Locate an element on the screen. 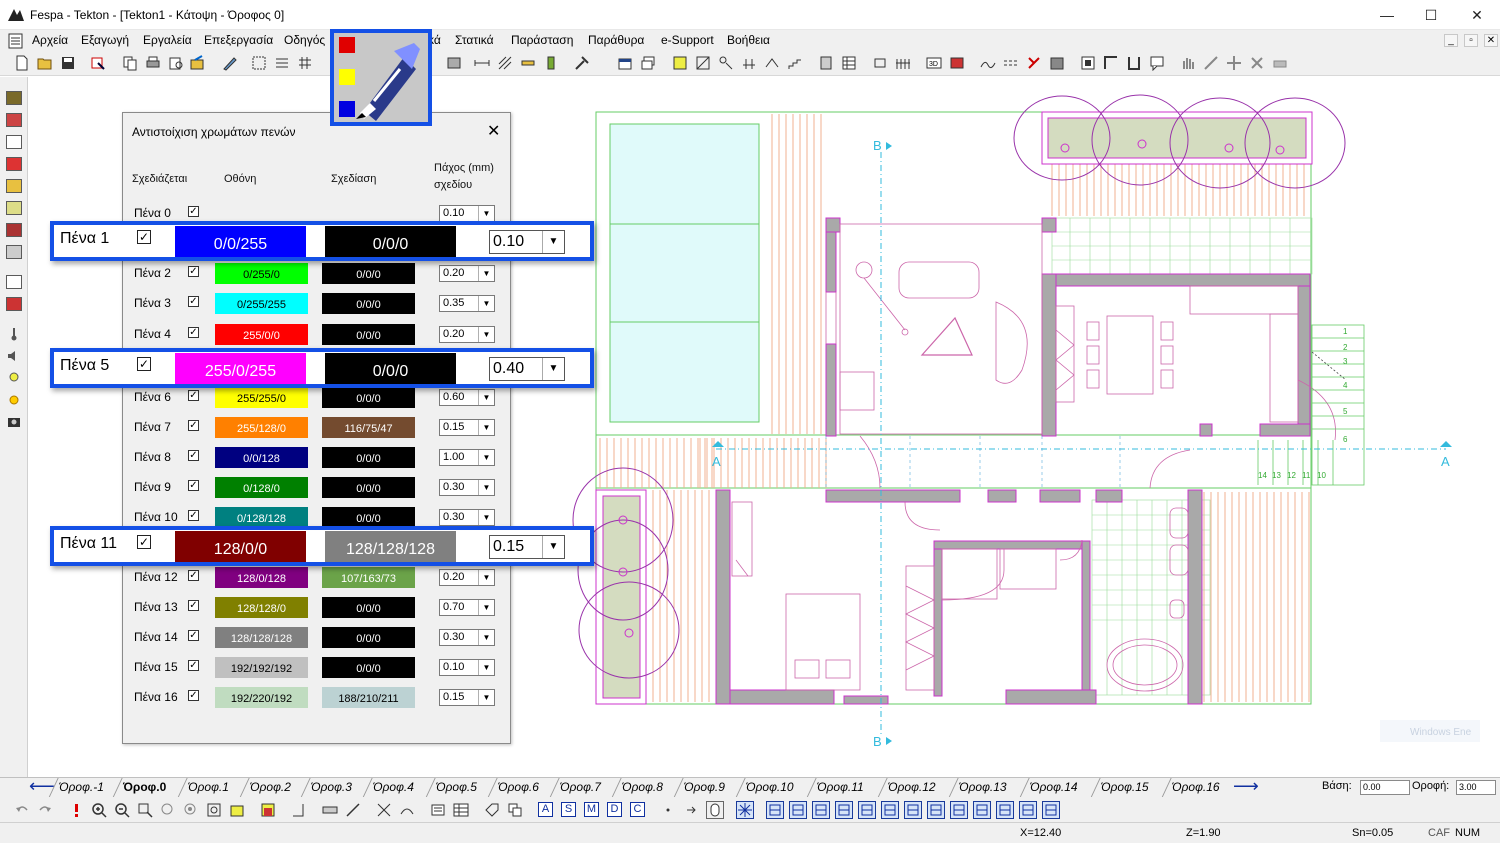  camera-icon is located at coordinates (14, 422).